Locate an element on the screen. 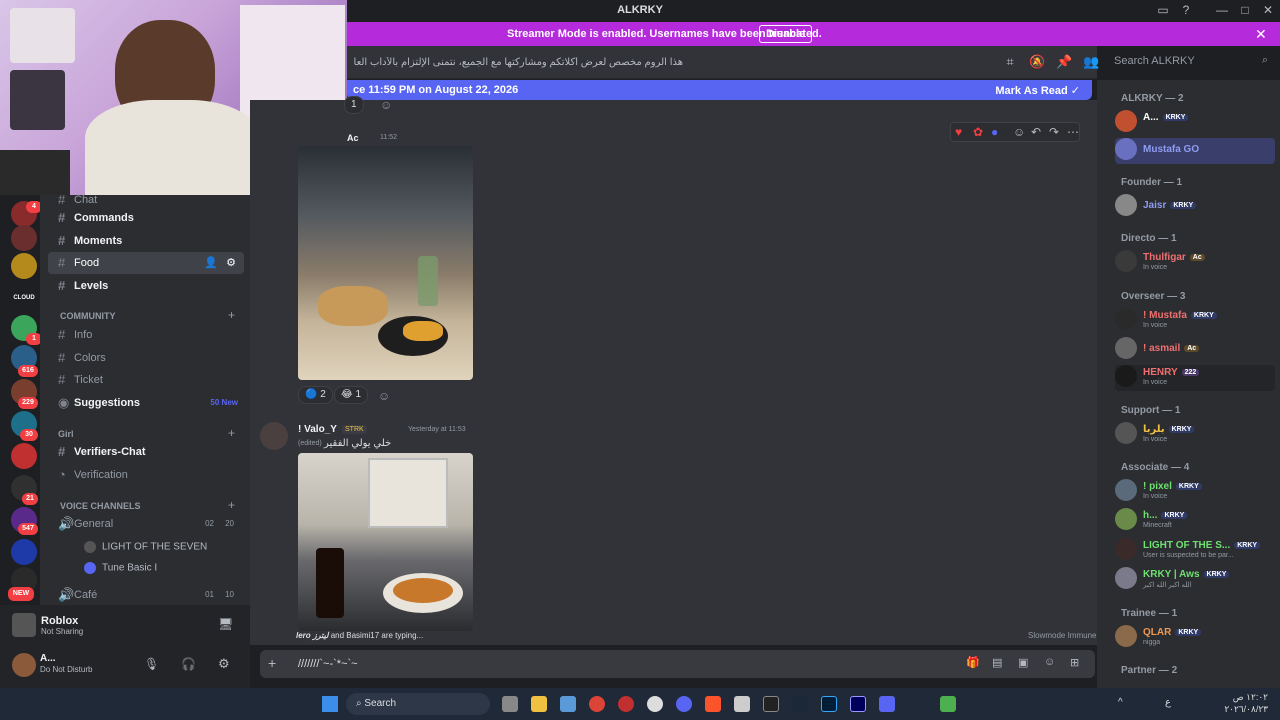  member-item: بلربا KRKY In voice is located at coordinates (1195, 435).